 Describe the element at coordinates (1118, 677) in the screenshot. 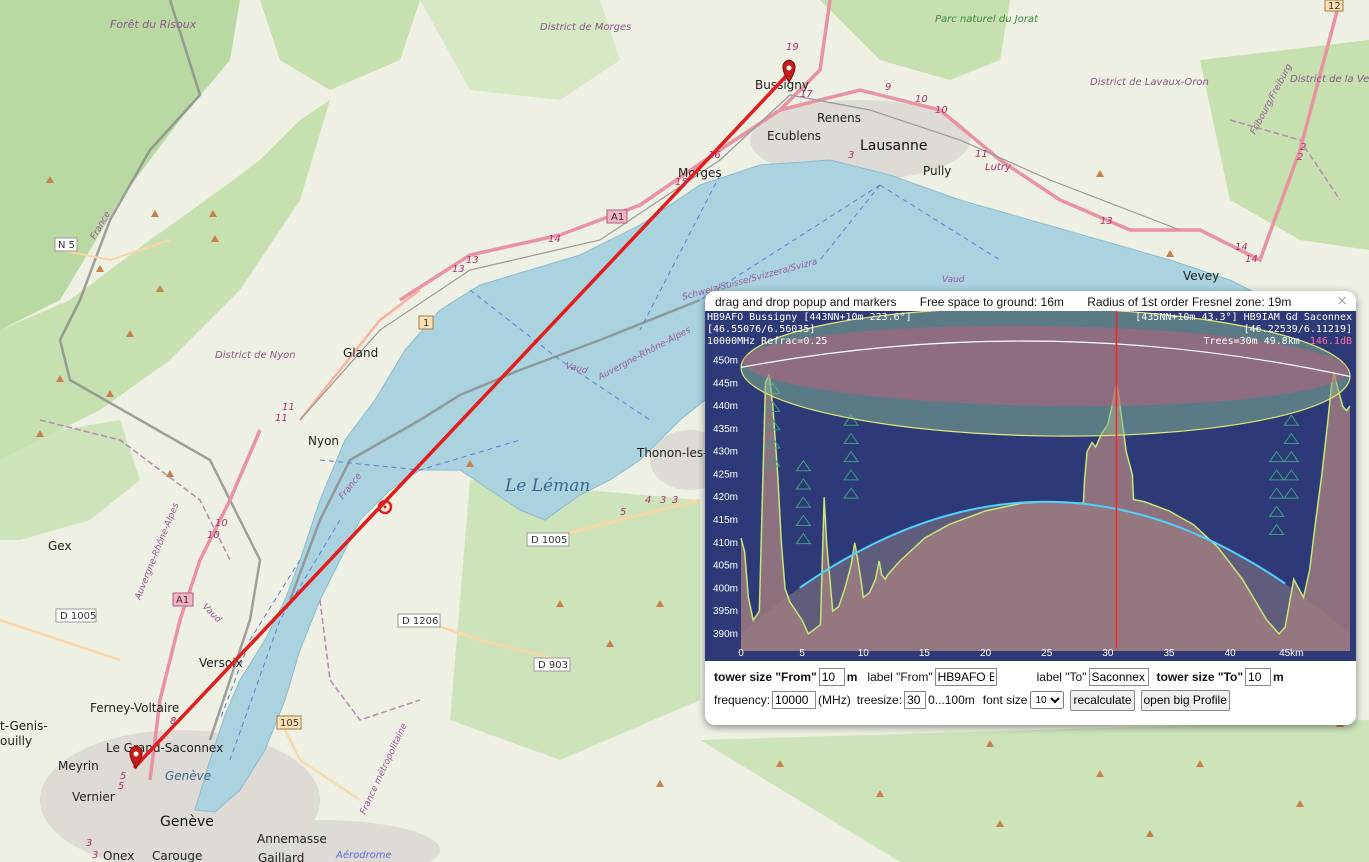

I see `label-to-input` at that location.